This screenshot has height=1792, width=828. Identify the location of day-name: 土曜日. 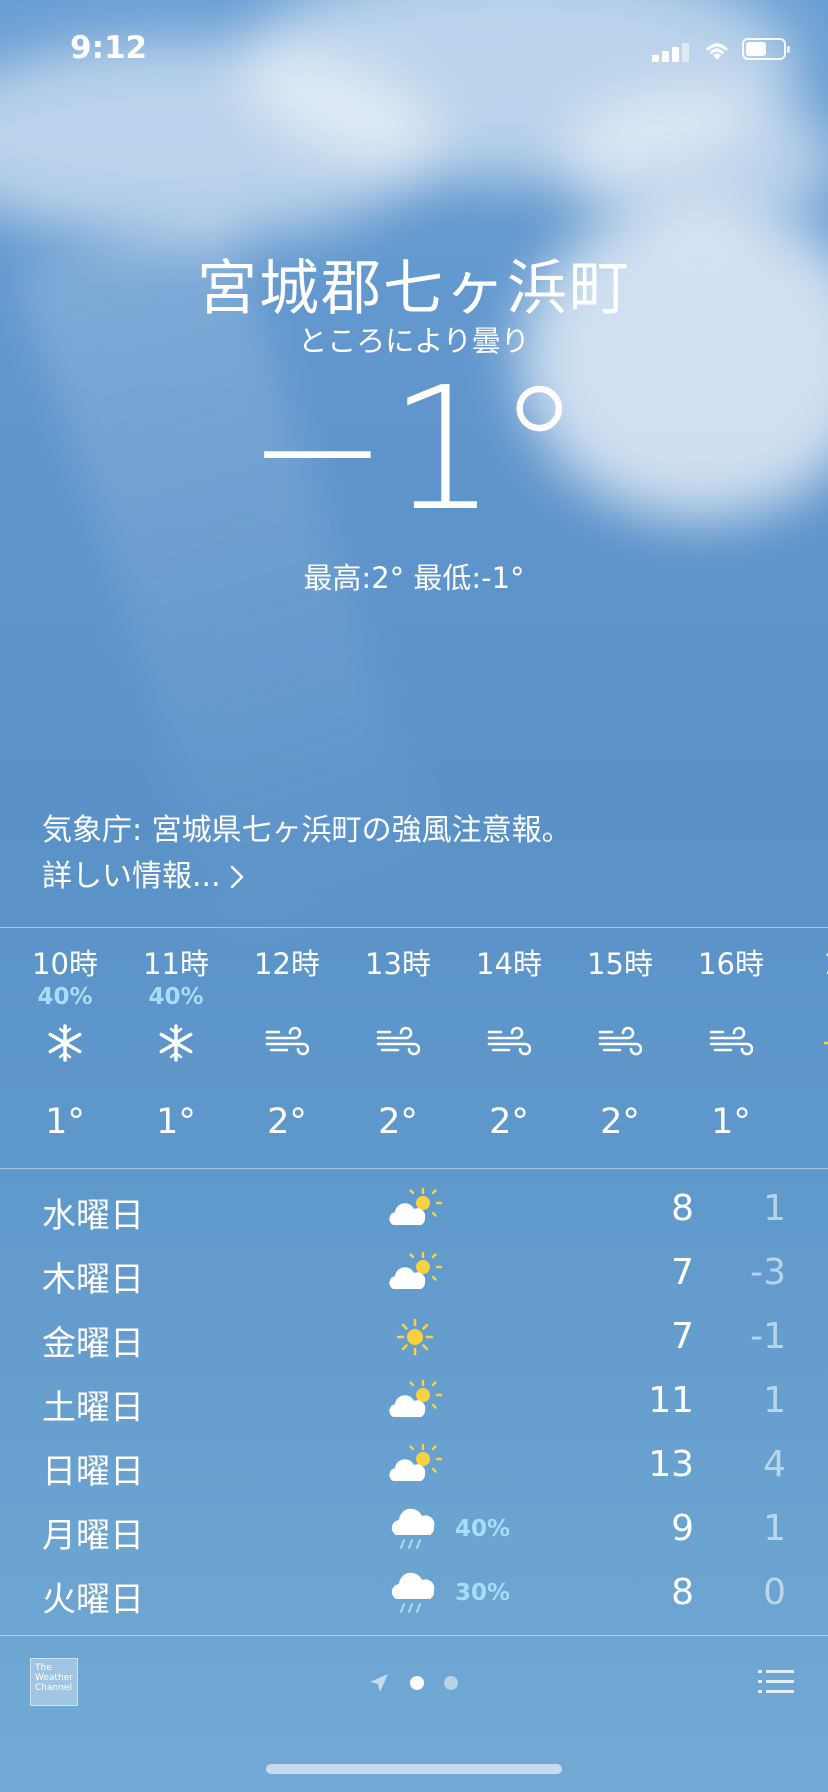
(93, 1408).